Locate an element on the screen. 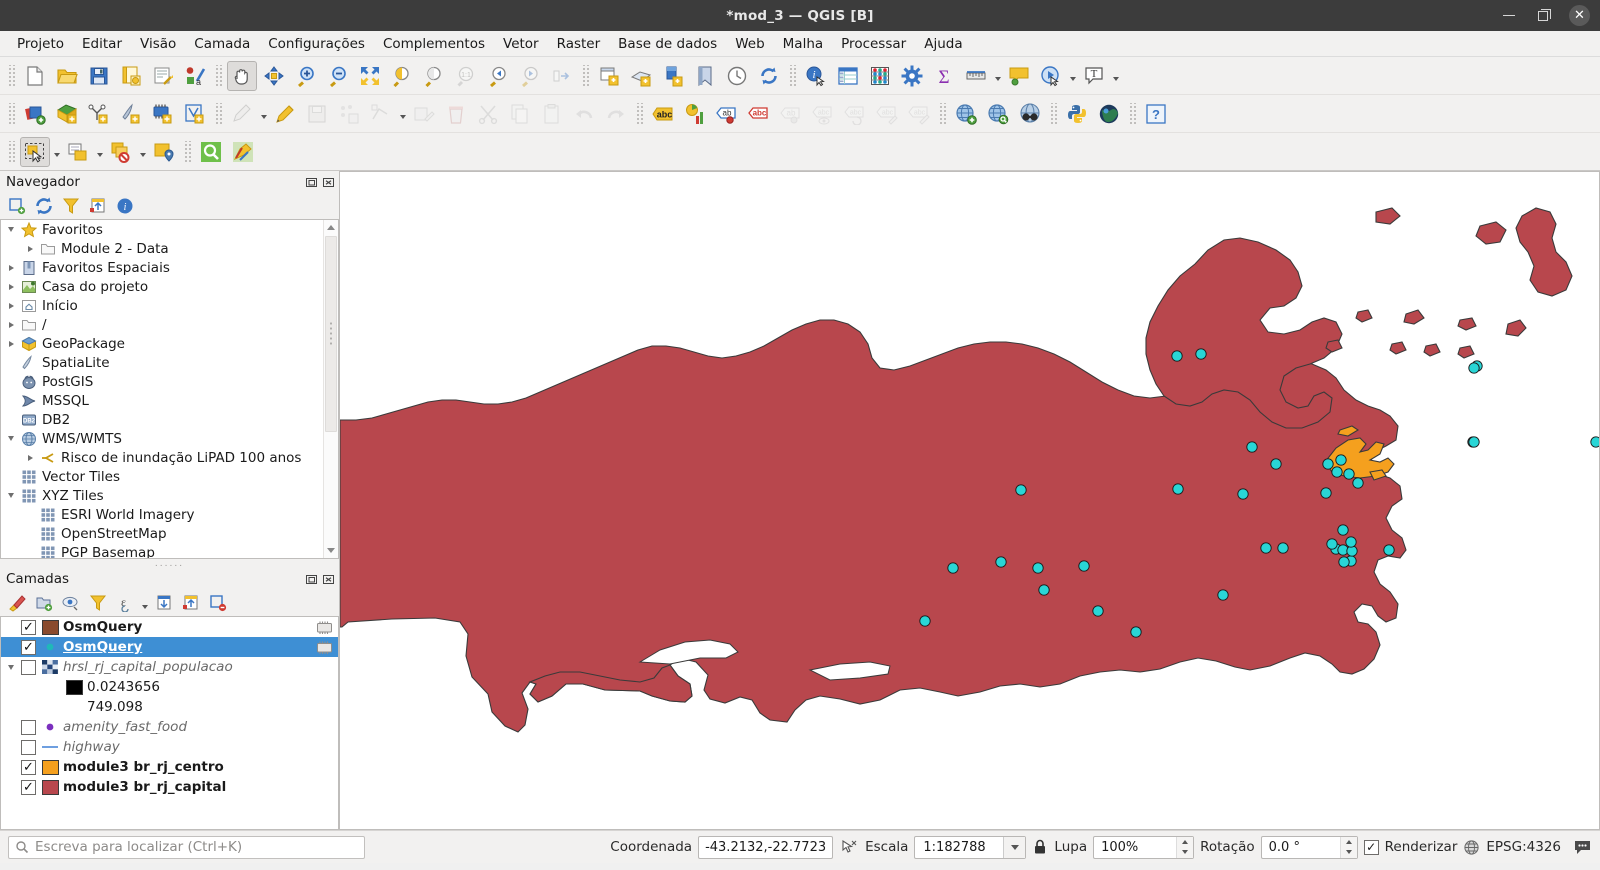 The height and width of the screenshot is (870, 1600). render-checkbox is located at coordinates (1371, 847).